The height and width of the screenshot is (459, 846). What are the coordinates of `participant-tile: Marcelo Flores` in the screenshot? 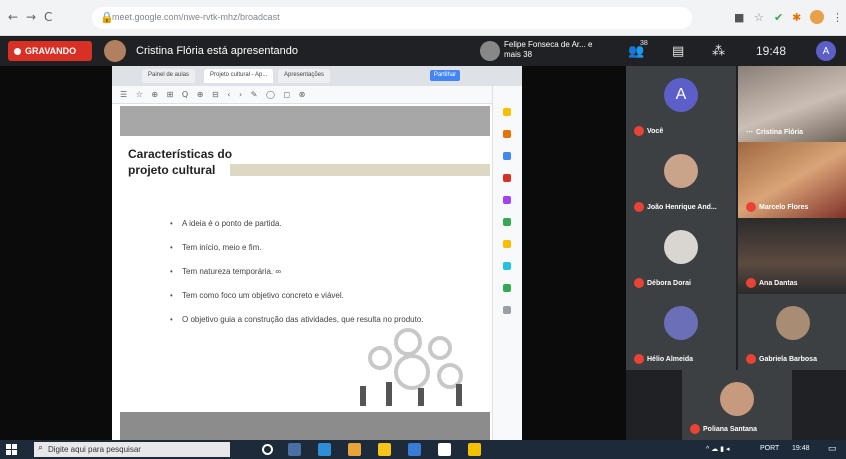 It's located at (792, 180).